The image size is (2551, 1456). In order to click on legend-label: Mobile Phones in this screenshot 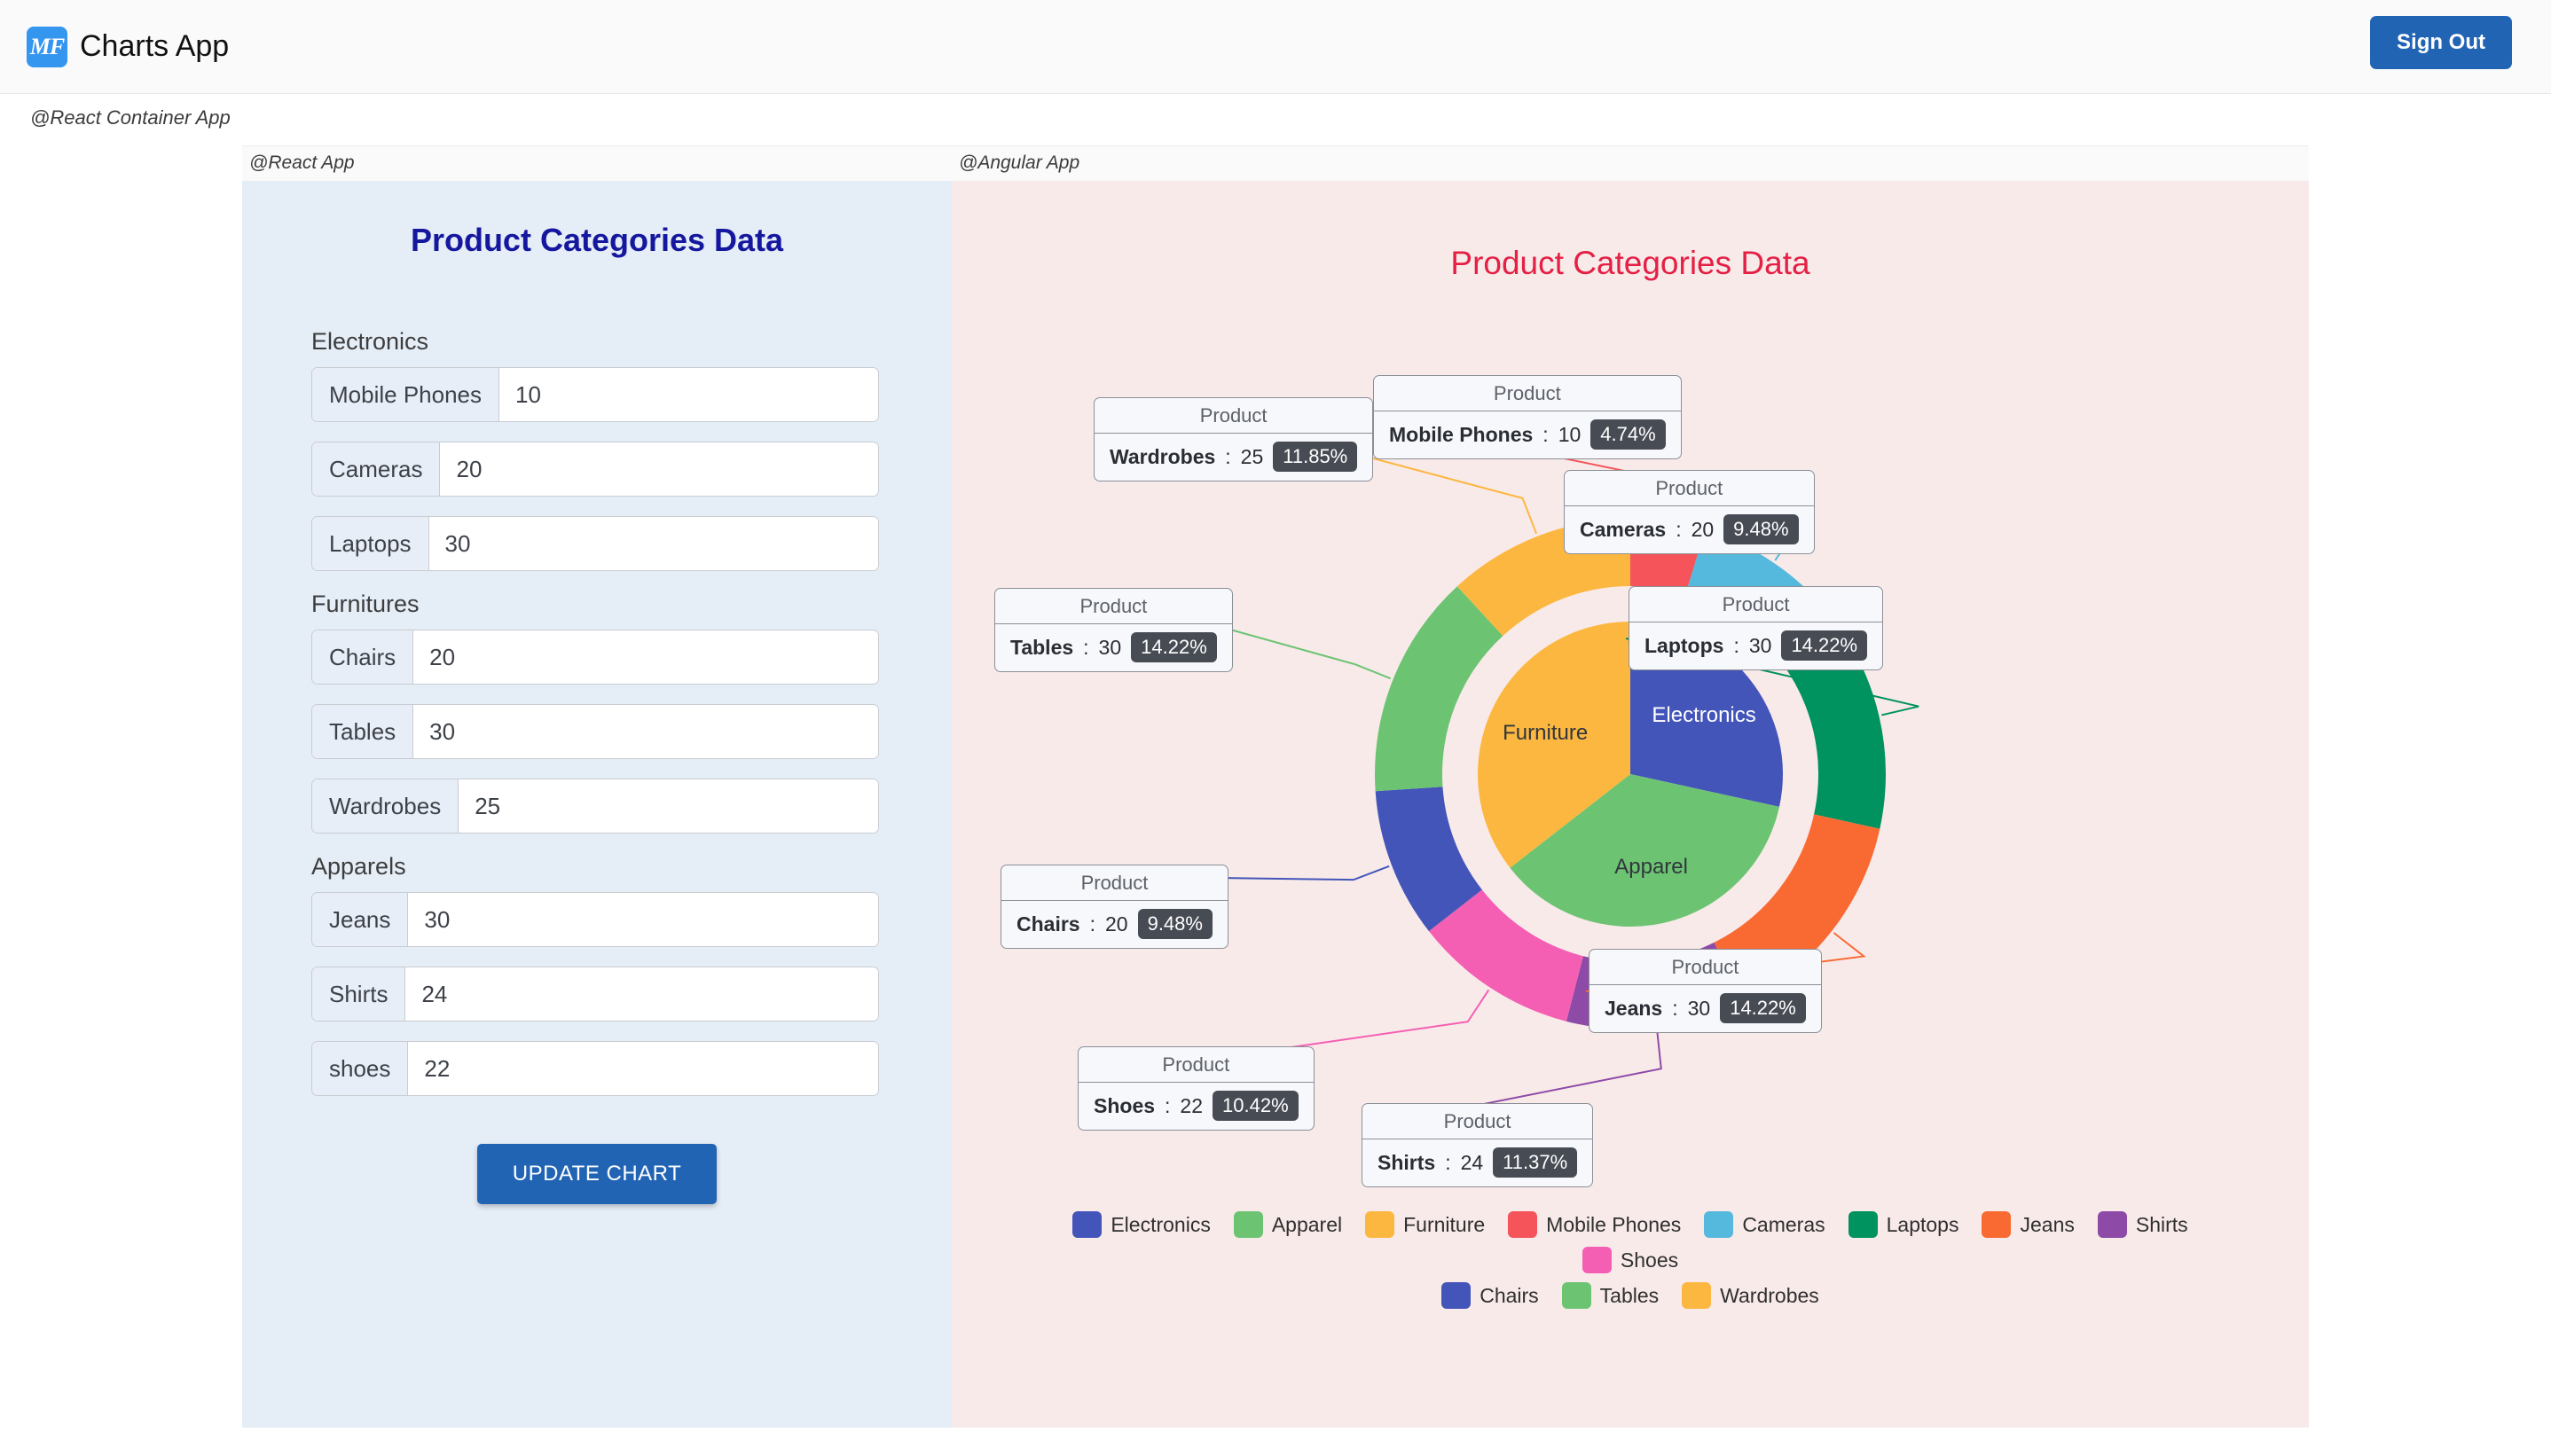, I will do `click(1614, 1224)`.